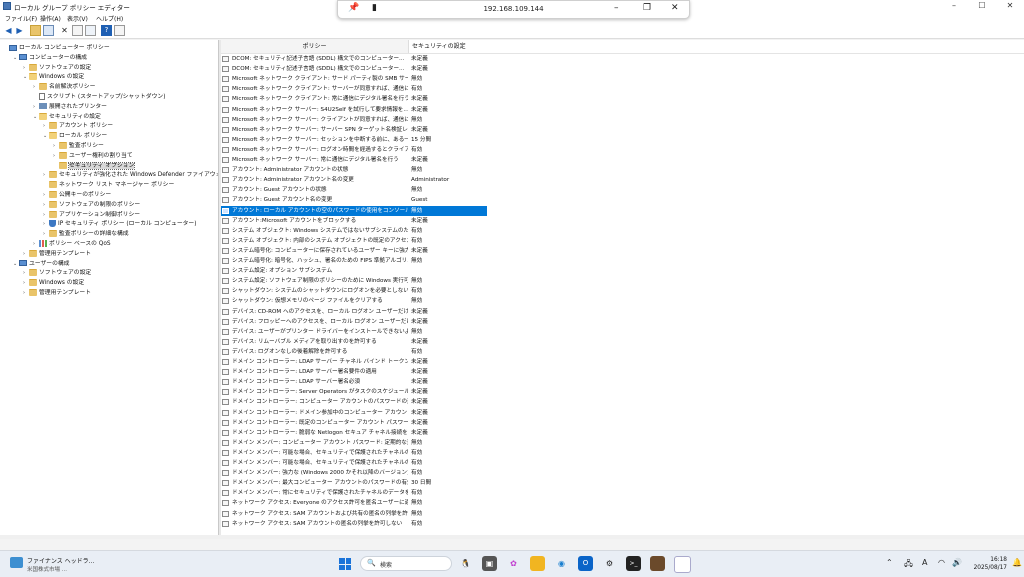  What do you see at coordinates (633, 563) in the screenshot?
I see `terminal-icon: >_` at bounding box center [633, 563].